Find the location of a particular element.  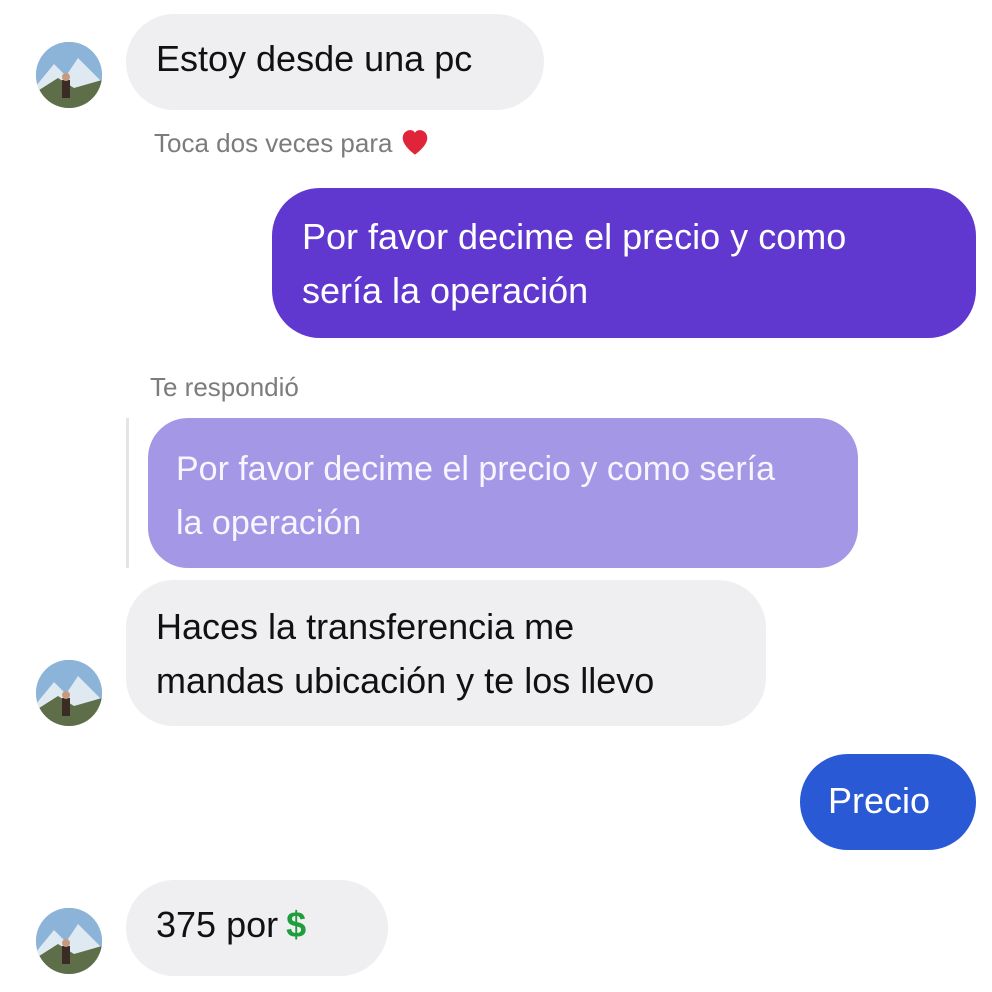

outgoing-message-bubble: Precio is located at coordinates (888, 802).